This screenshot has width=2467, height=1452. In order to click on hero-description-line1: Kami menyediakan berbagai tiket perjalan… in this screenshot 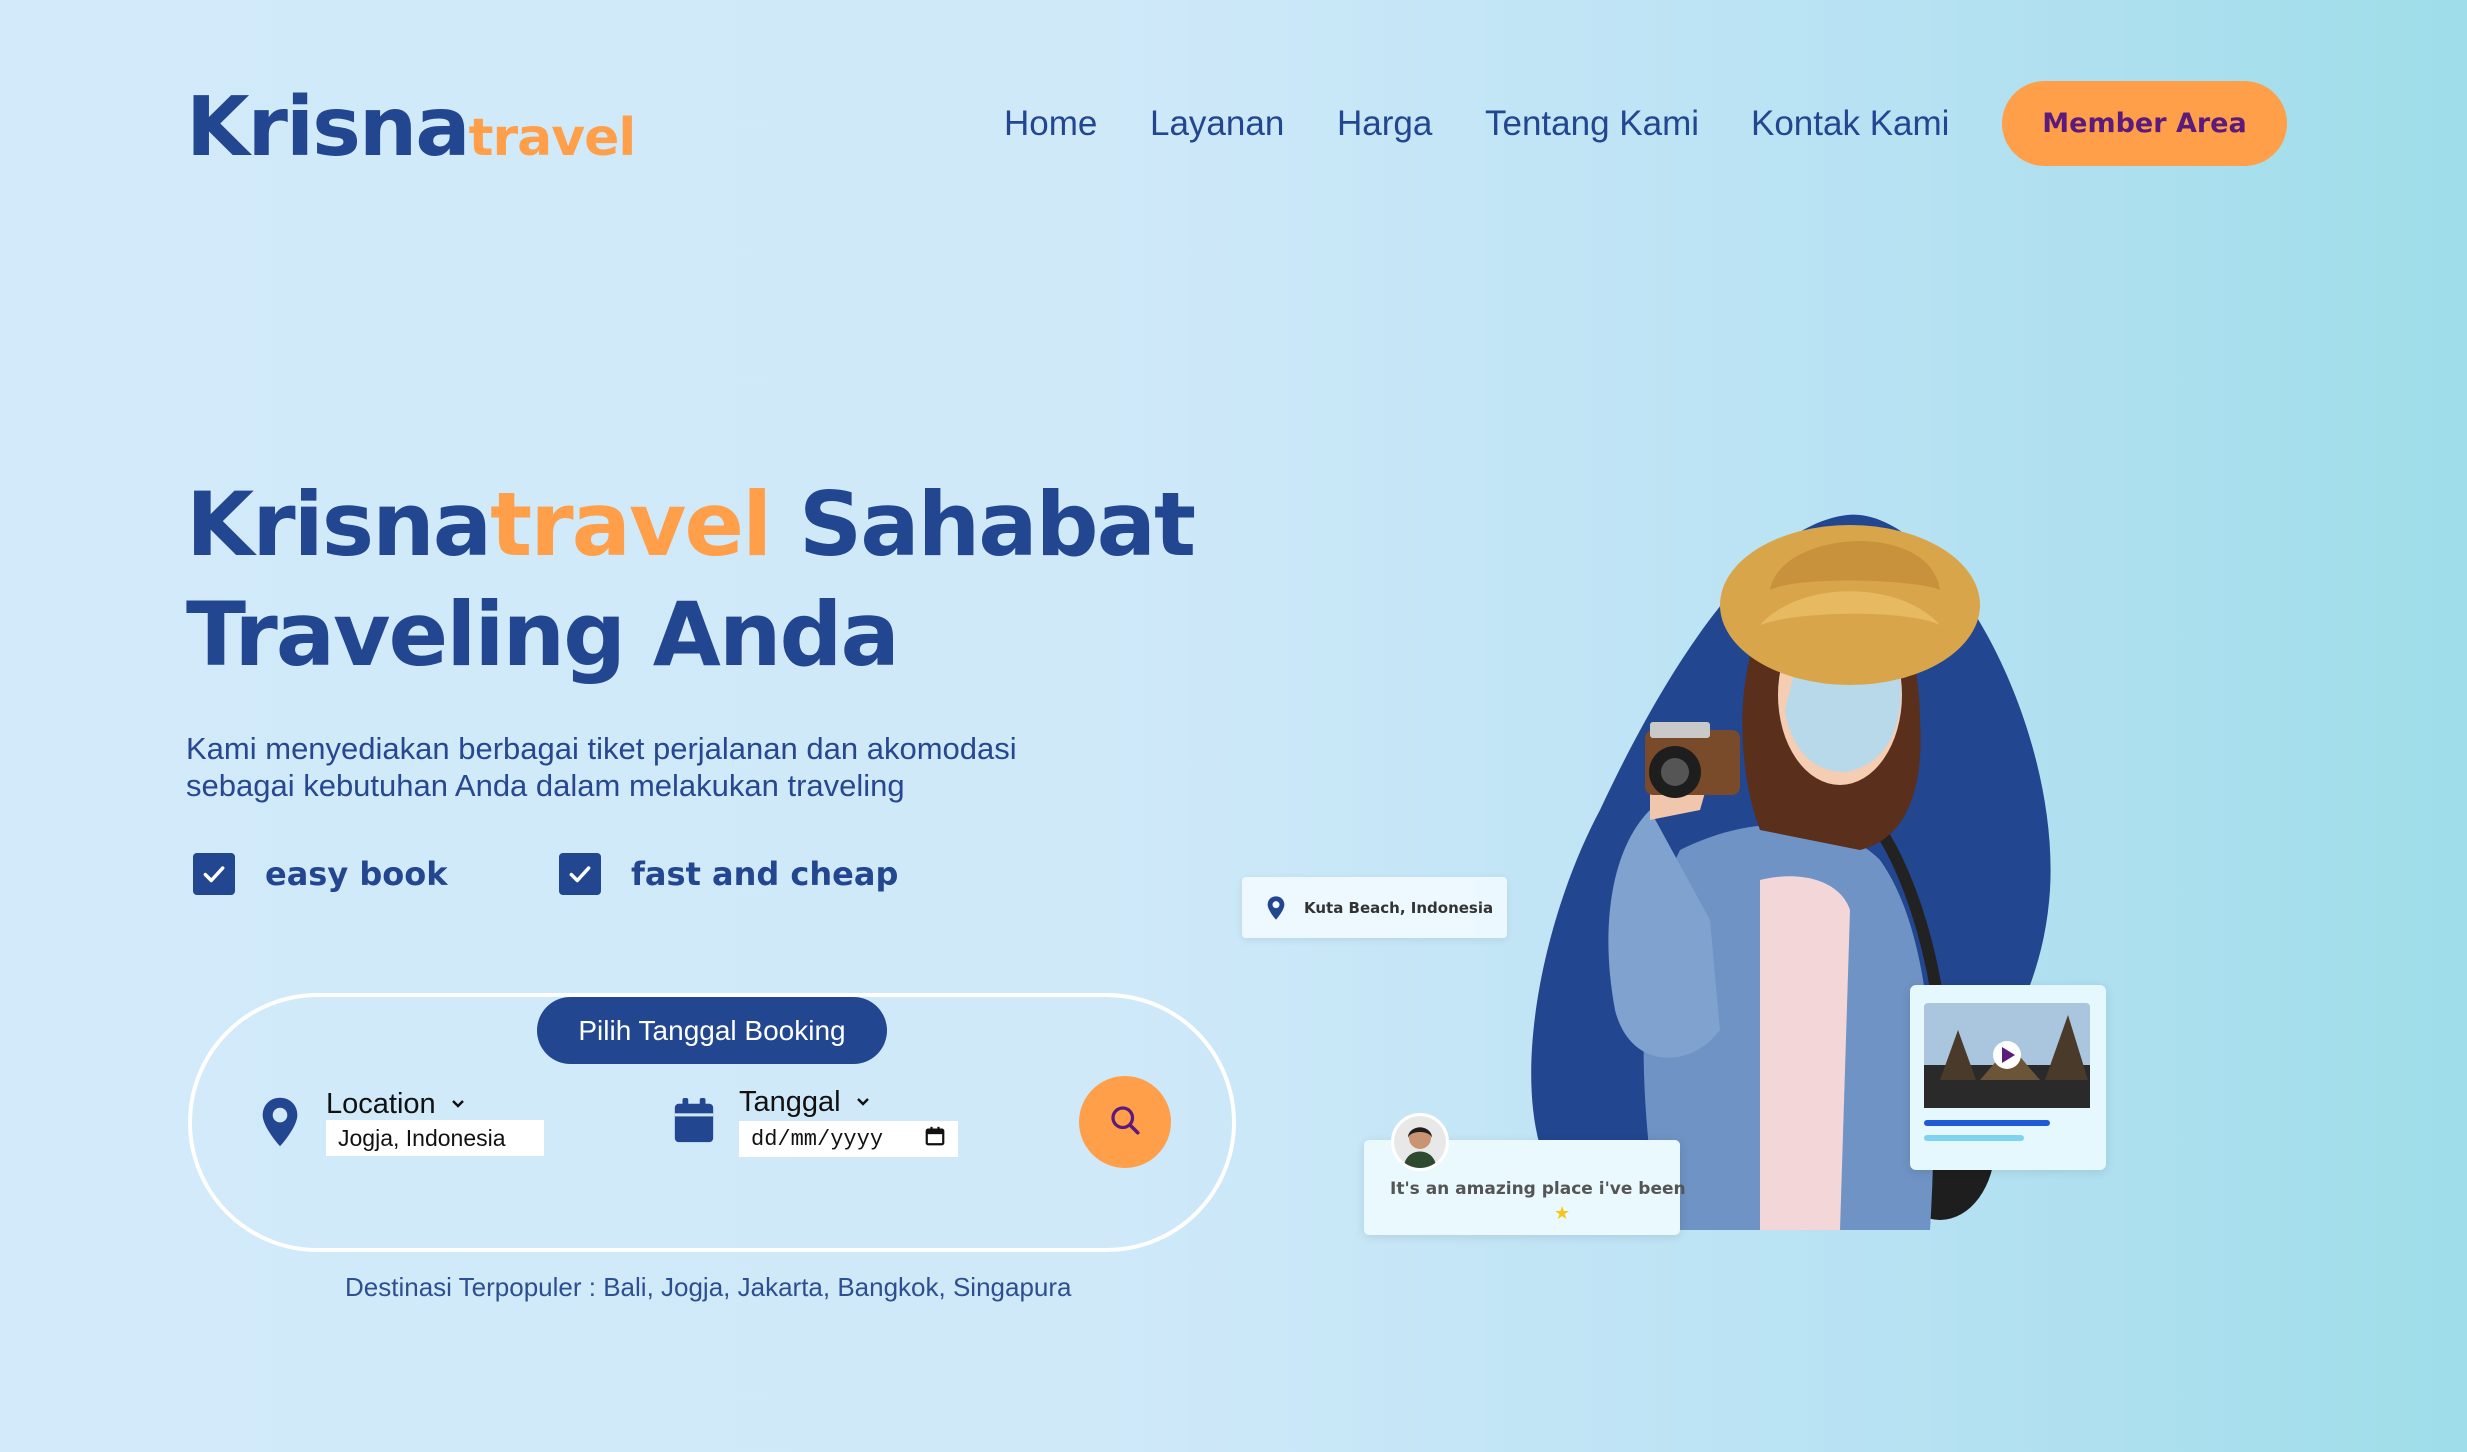, I will do `click(601, 748)`.